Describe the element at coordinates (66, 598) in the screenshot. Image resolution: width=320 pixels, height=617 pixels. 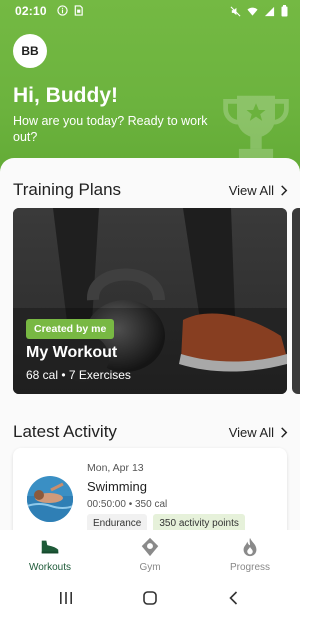
I see `recent-apps-icon` at that location.